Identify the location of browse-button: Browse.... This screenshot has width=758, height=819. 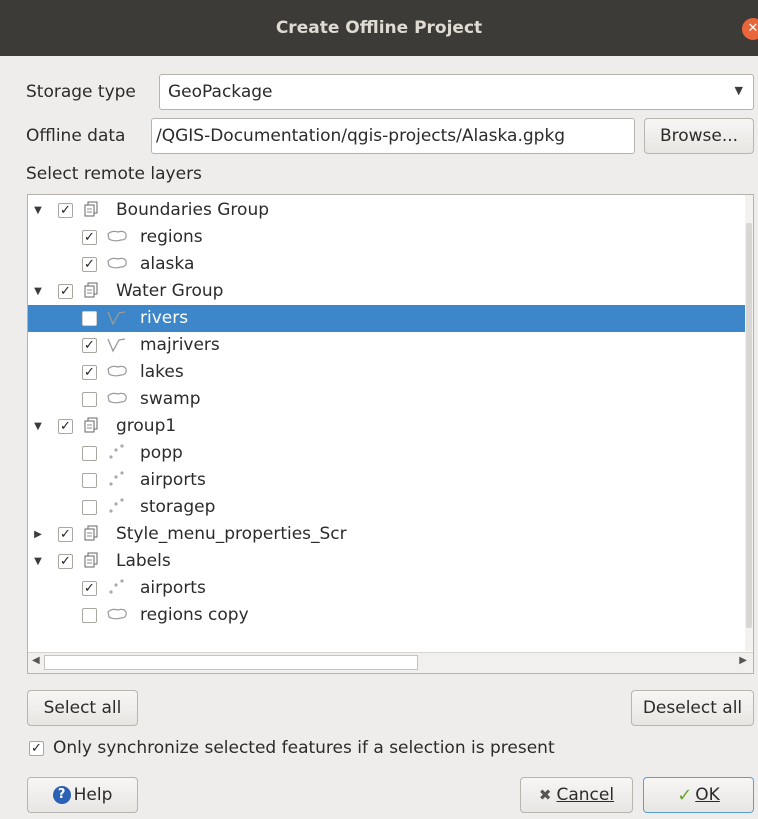
(699, 136).